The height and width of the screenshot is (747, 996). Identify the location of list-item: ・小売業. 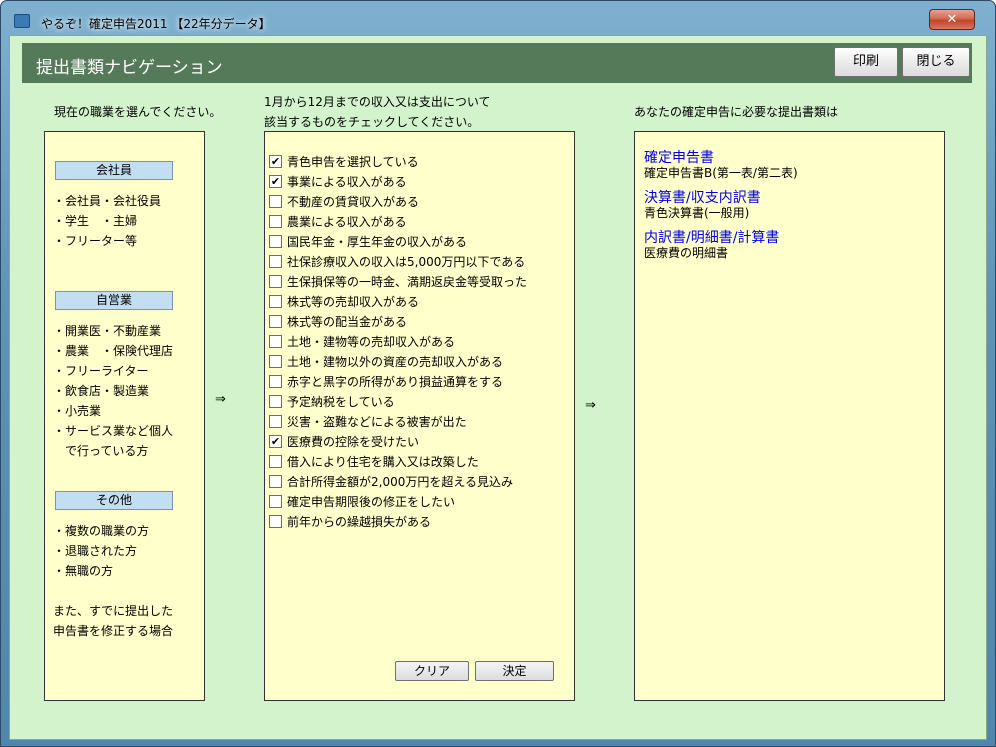
(77, 411).